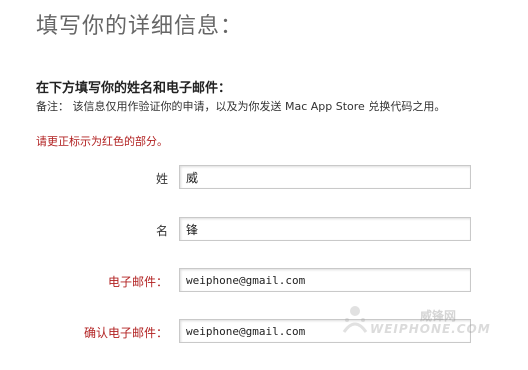 The width and height of the screenshot is (528, 370). What do you see at coordinates (102, 141) in the screenshot?
I see `error-message: 请更正标示为红色的部分。` at bounding box center [102, 141].